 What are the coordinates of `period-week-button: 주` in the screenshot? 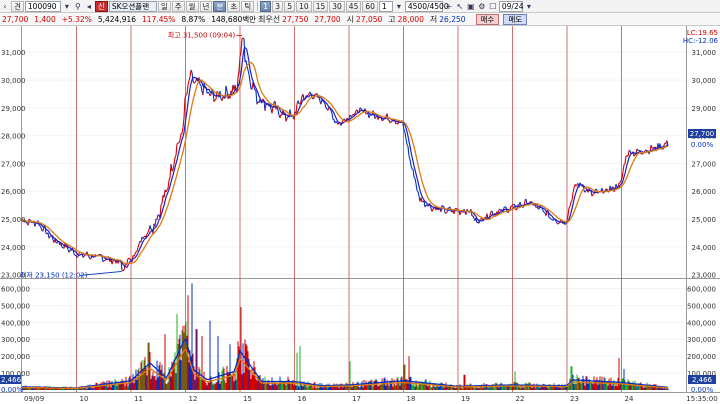 It's located at (178, 6).